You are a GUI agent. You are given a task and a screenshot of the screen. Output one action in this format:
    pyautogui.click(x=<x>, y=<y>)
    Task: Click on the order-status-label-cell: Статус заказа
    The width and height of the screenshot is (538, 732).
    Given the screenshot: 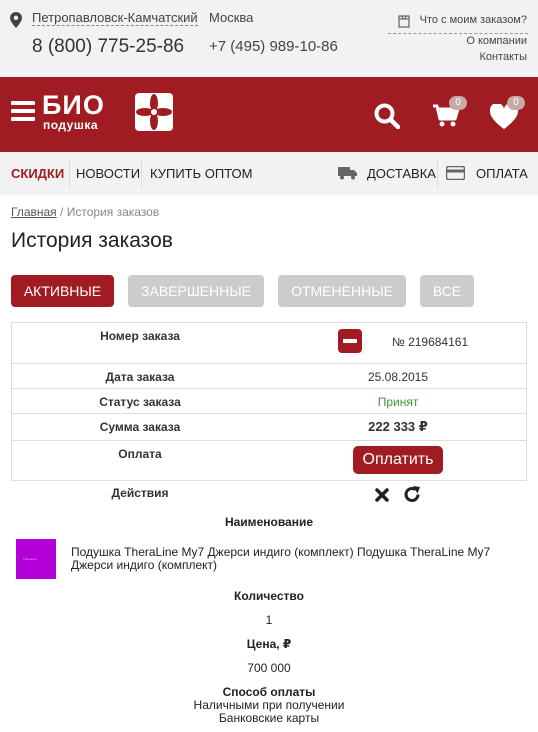 What is the action you would take?
    pyautogui.click(x=140, y=402)
    